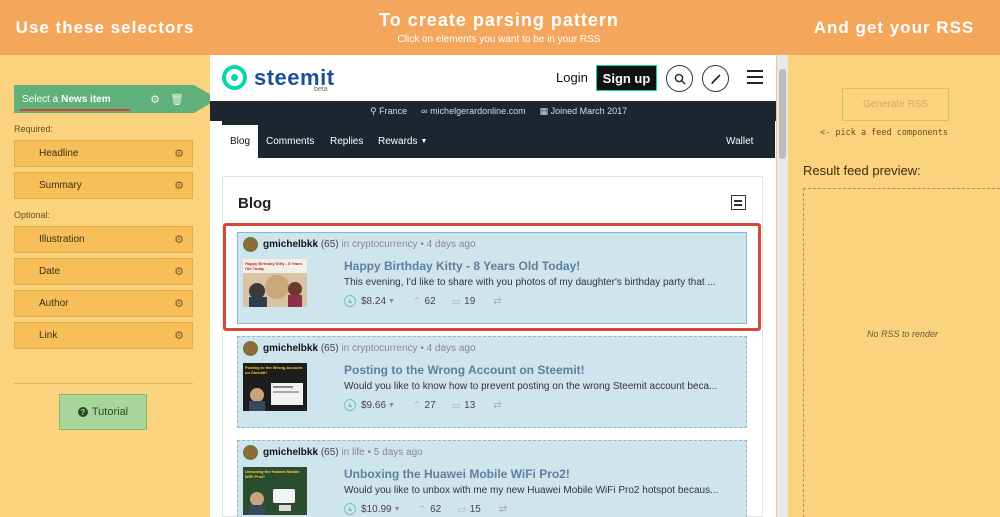 This screenshot has height=517, width=1000. I want to click on scrollbar, so click(782, 286).